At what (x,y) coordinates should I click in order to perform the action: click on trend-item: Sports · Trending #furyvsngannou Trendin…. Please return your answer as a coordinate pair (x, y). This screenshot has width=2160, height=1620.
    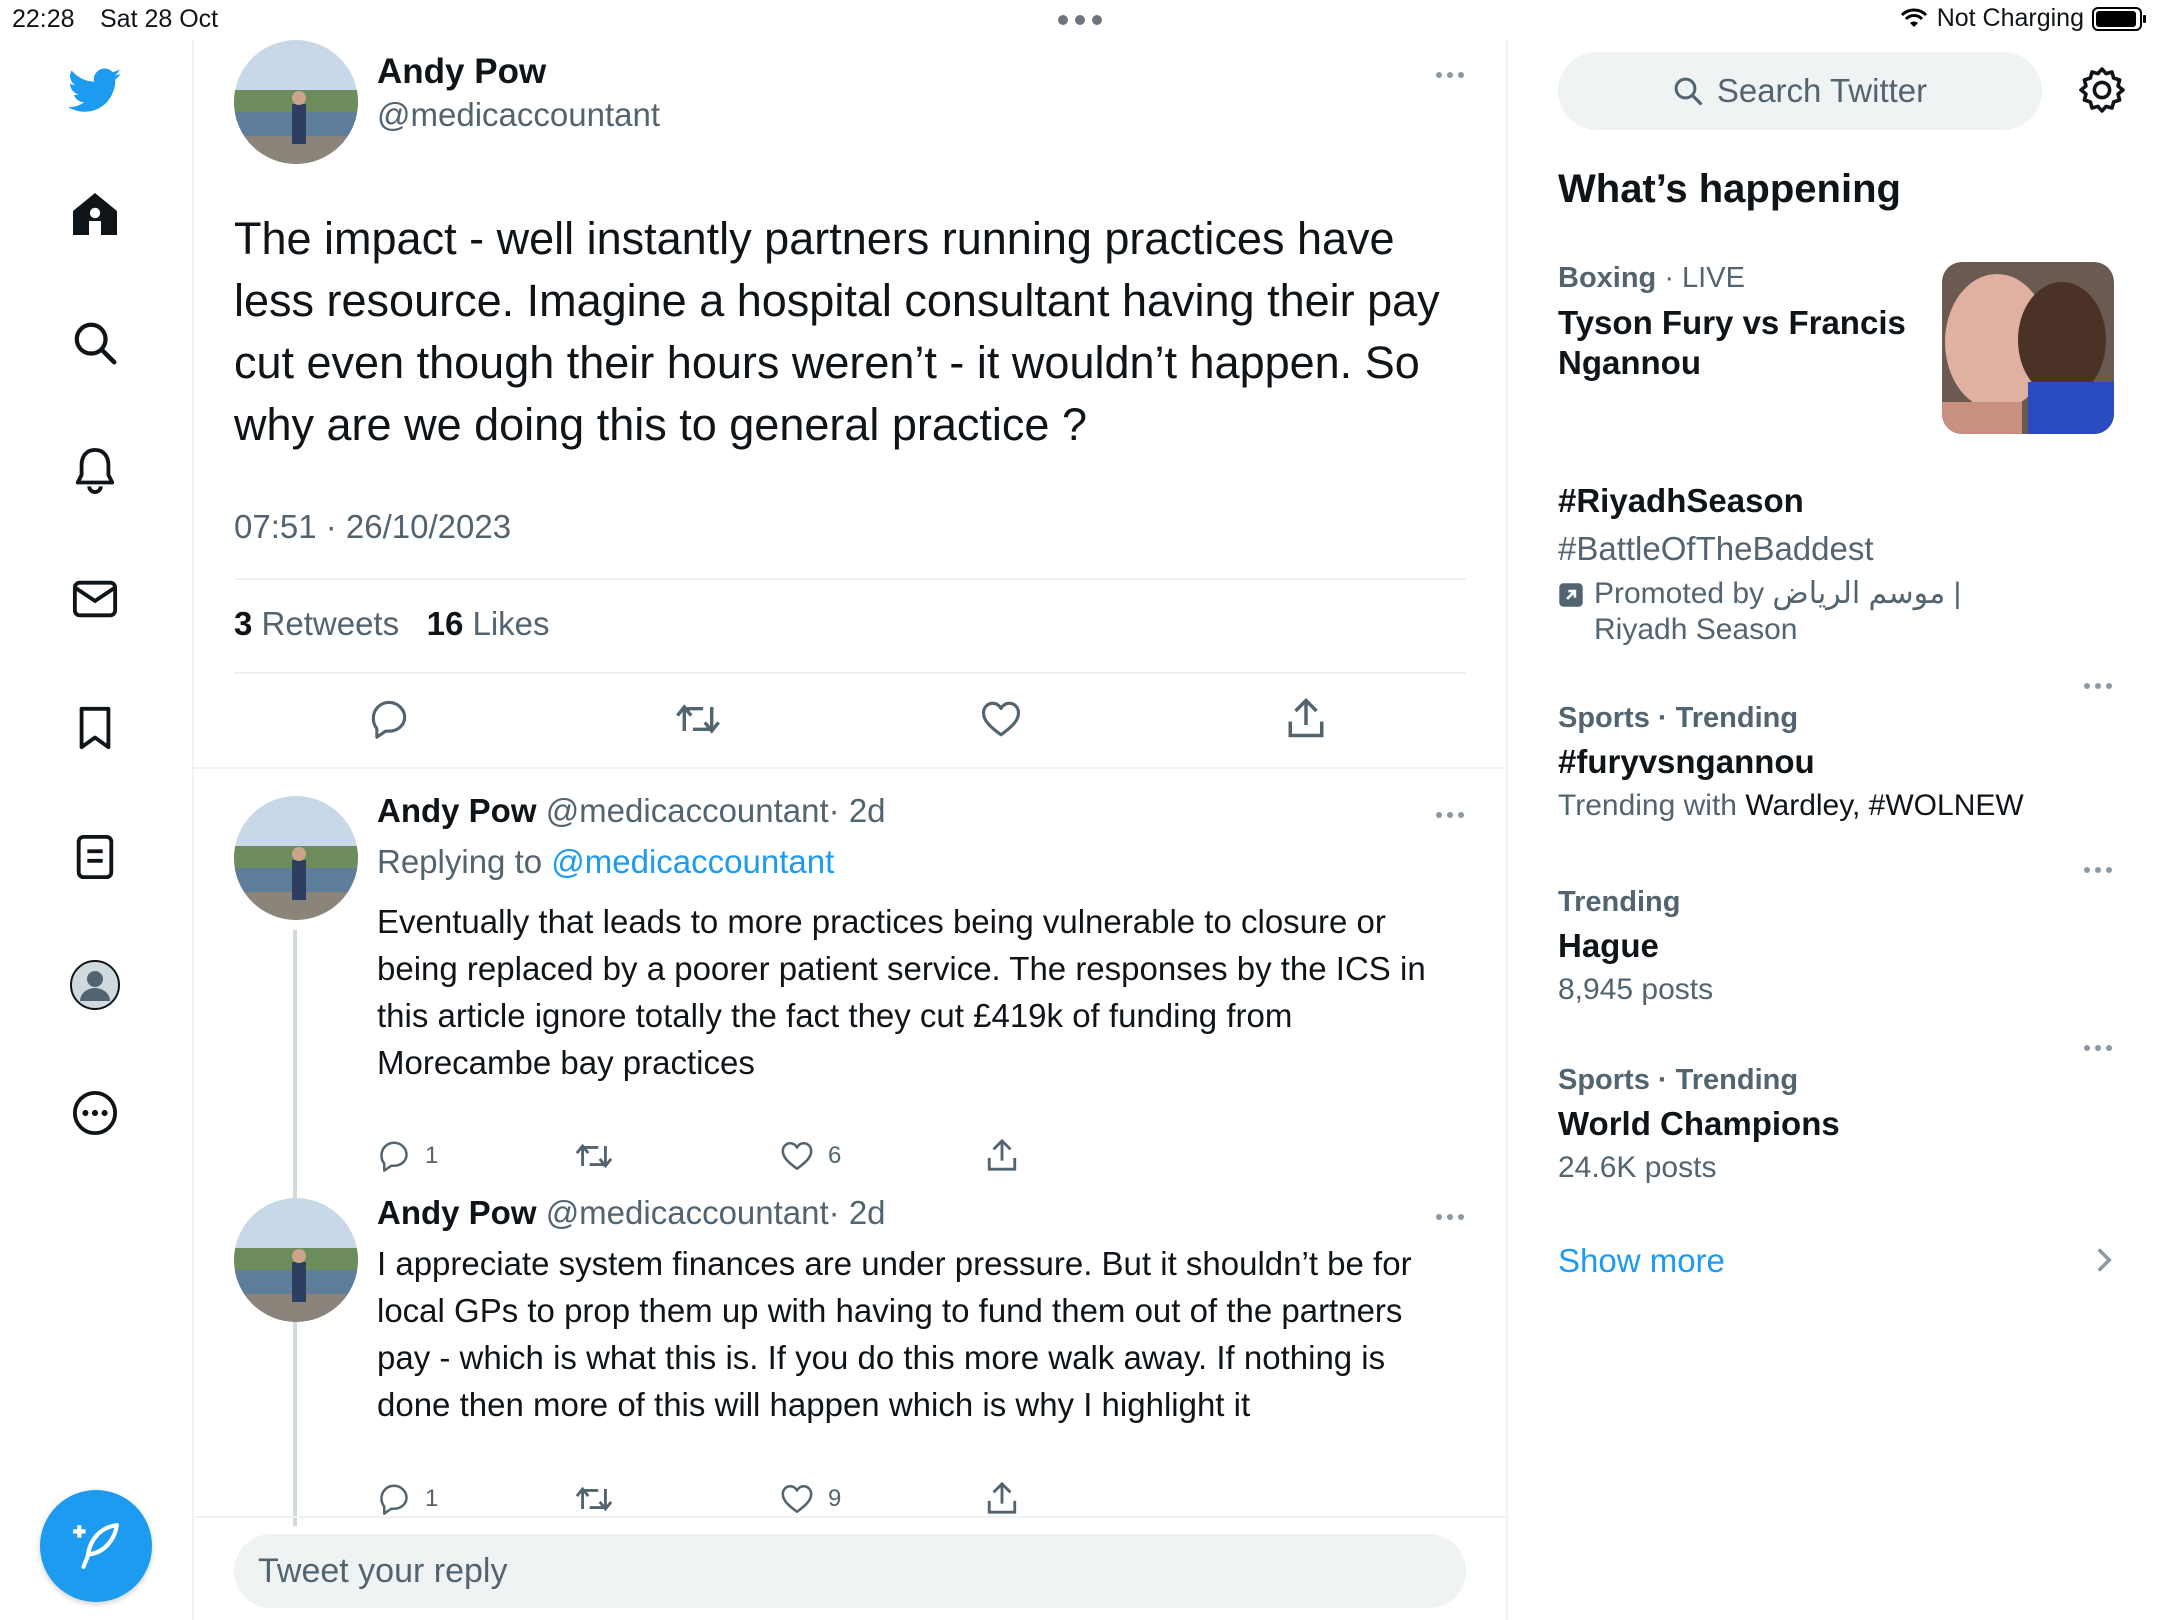
    Looking at the image, I should click on (1843, 762).